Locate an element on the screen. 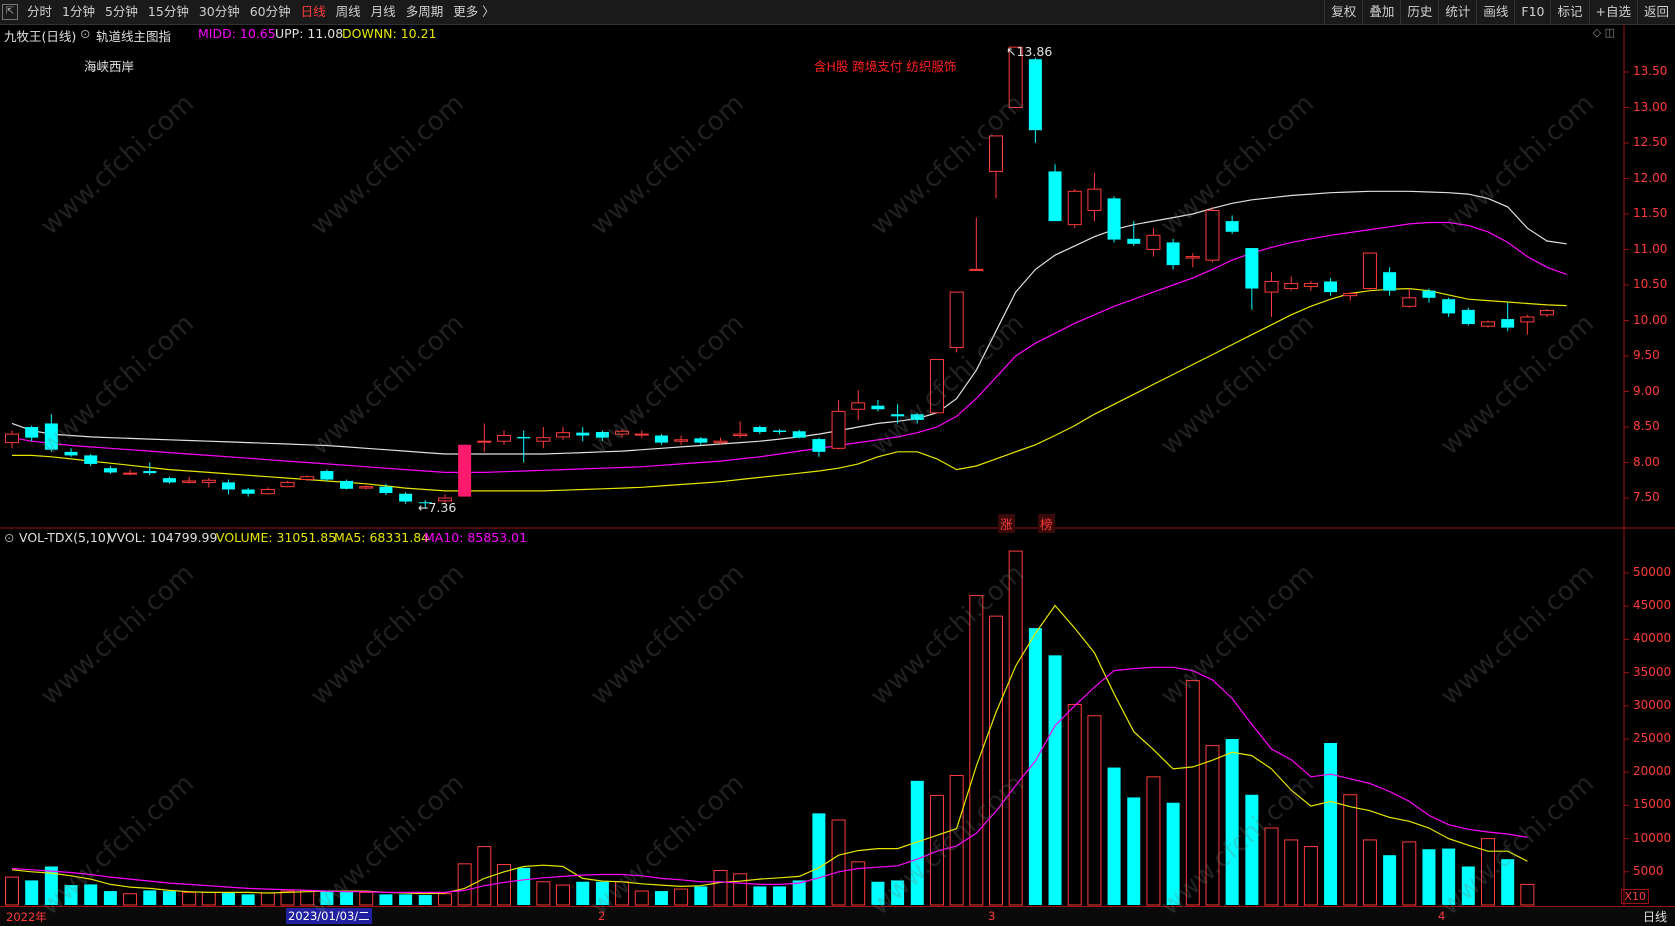  price-tick-label: 9.50 is located at coordinates (1646, 355).